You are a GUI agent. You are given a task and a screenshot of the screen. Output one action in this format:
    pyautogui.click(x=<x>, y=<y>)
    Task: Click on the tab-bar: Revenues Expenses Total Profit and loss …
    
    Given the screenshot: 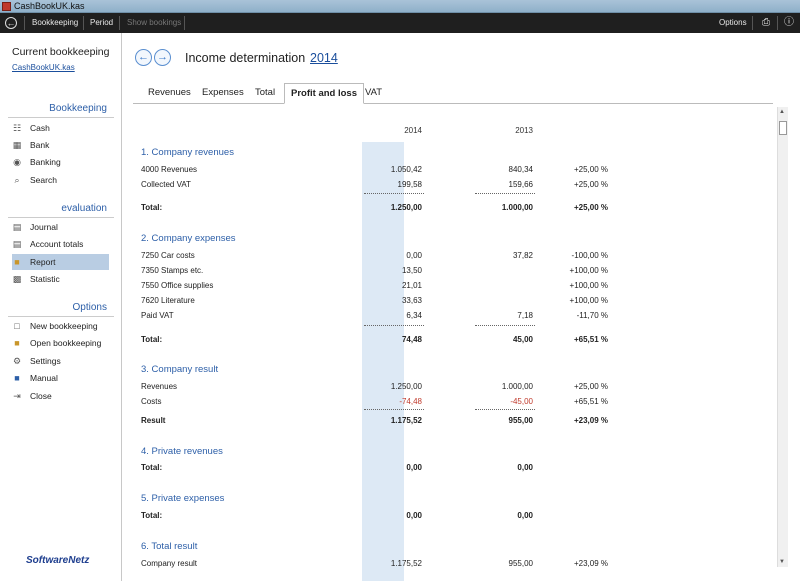 What is the action you would take?
    pyautogui.click(x=453, y=93)
    